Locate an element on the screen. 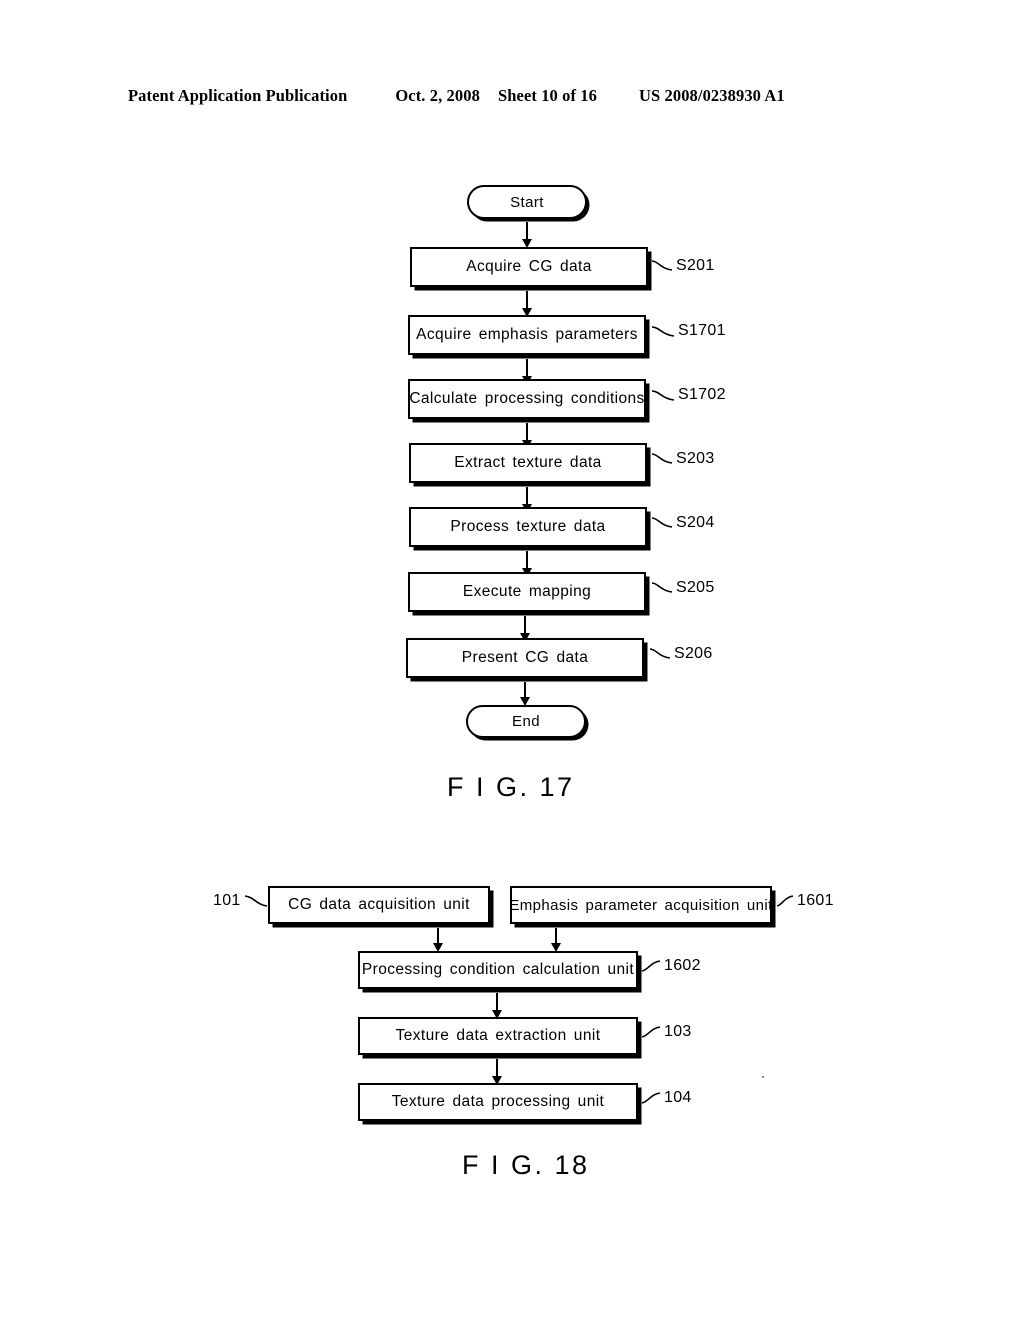  reference-label-103: 103 is located at coordinates (666, 1032).